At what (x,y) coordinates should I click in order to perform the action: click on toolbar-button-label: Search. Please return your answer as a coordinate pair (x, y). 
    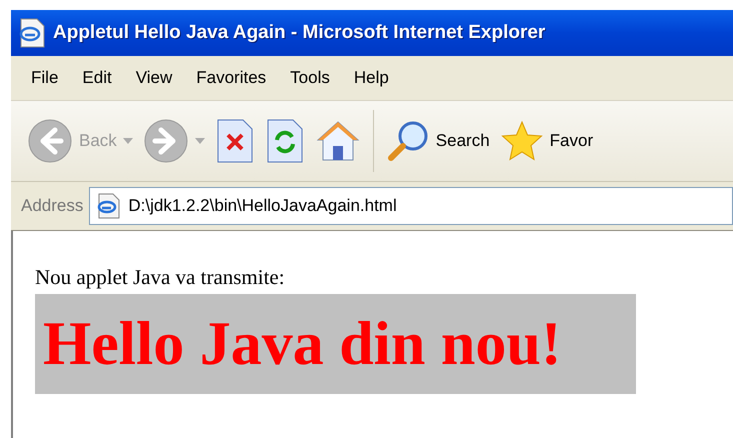
    Looking at the image, I should click on (463, 141).